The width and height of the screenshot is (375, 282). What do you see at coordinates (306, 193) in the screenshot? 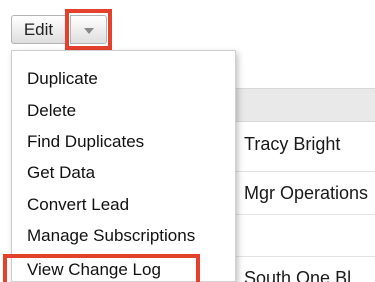
I see `contact-title: Mgr Operations` at bounding box center [306, 193].